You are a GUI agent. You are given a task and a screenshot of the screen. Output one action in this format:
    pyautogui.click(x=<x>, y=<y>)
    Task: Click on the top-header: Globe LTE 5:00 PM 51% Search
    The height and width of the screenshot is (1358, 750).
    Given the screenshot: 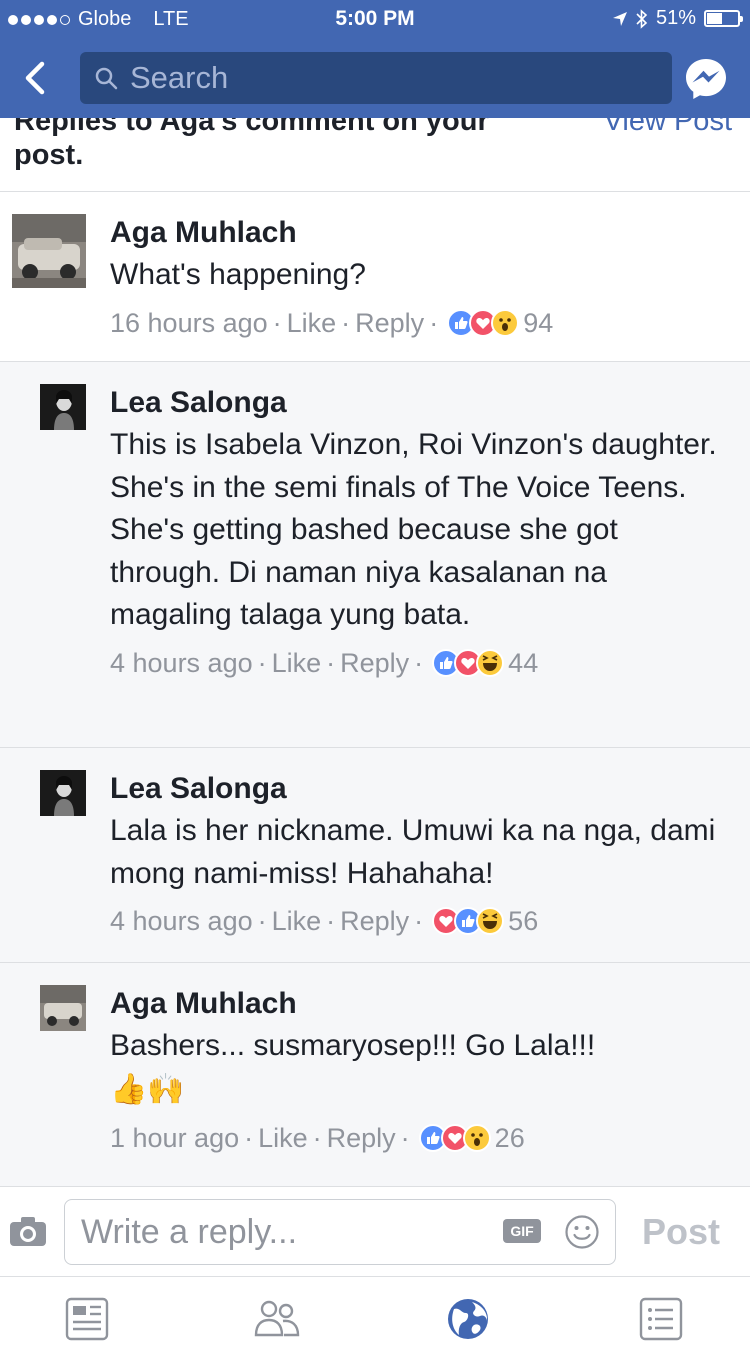 What is the action you would take?
    pyautogui.click(x=375, y=59)
    